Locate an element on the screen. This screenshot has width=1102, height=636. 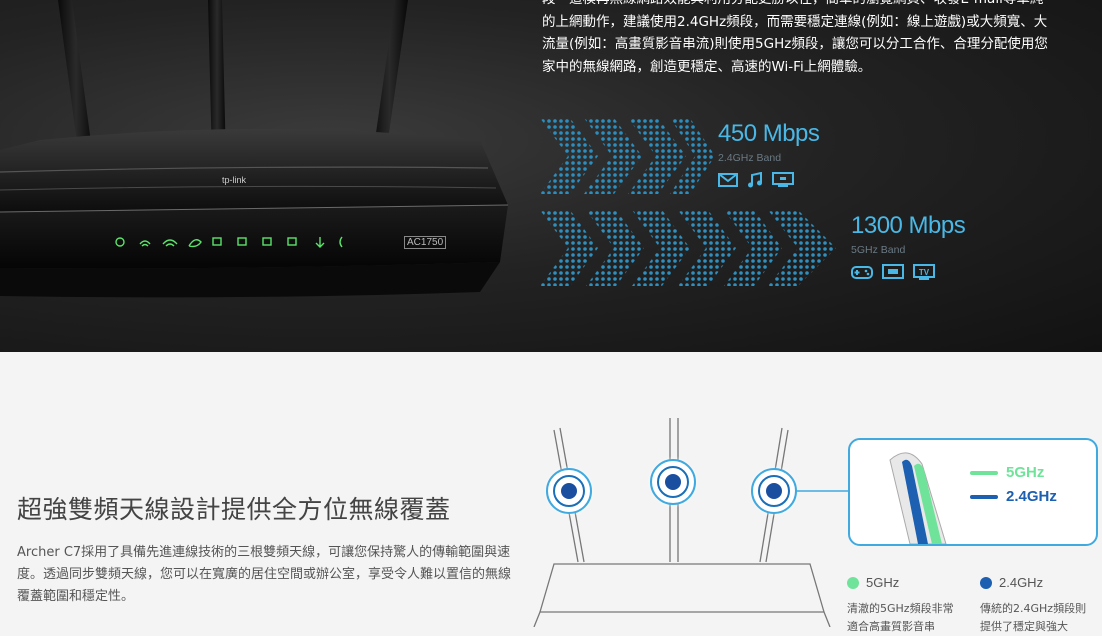
antenna-diagram is located at coordinates (691, 522).